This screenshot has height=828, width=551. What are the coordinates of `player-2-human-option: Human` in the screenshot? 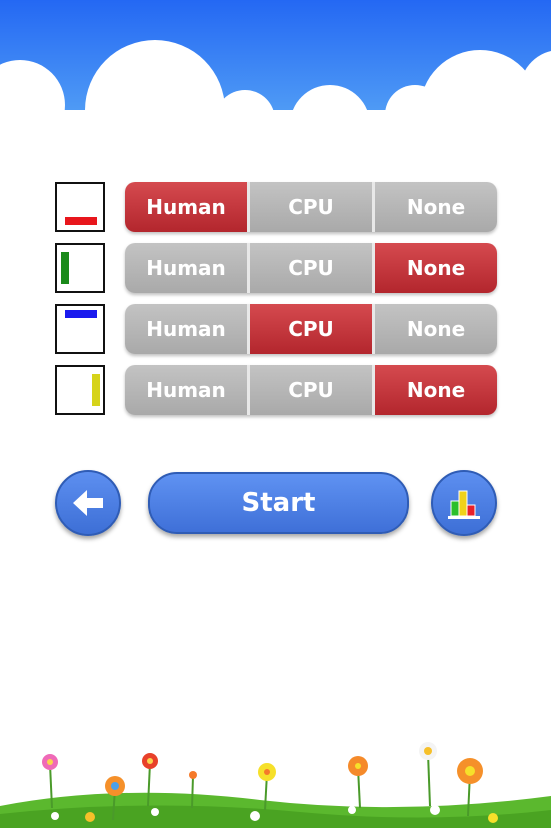 It's located at (187, 268).